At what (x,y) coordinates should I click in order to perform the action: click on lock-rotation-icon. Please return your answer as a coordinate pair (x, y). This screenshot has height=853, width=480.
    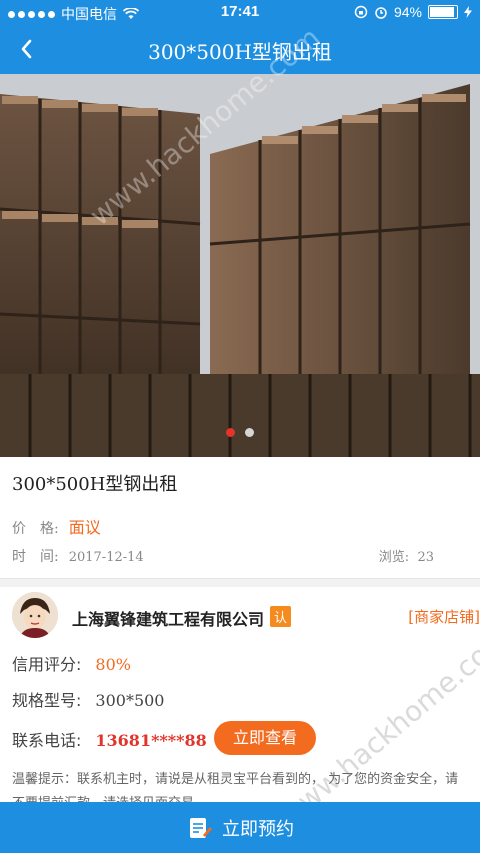
    Looking at the image, I should click on (361, 12).